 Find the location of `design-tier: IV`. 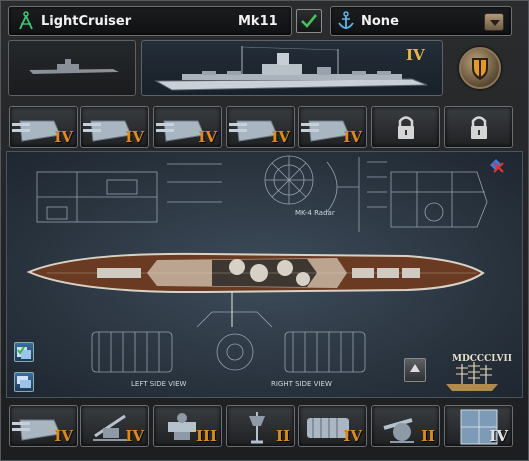

design-tier: IV is located at coordinates (415, 55).